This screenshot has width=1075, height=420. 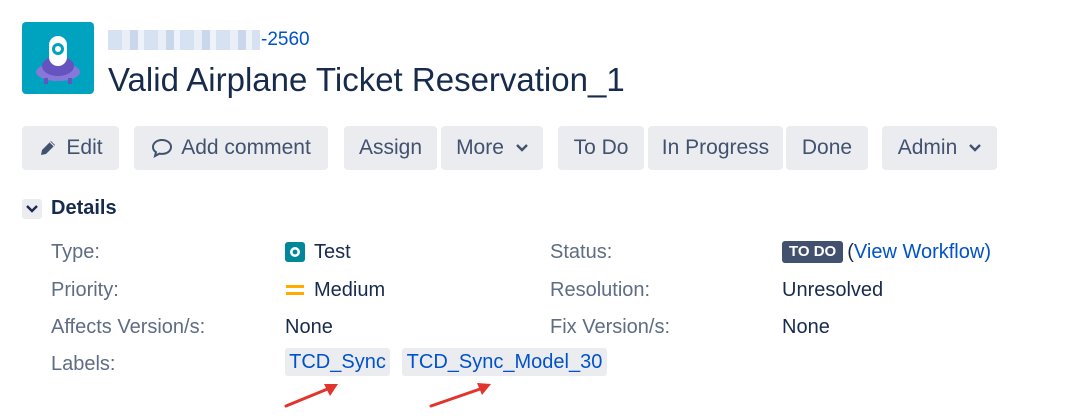 What do you see at coordinates (75, 252) in the screenshot?
I see `type-label: Type:` at bounding box center [75, 252].